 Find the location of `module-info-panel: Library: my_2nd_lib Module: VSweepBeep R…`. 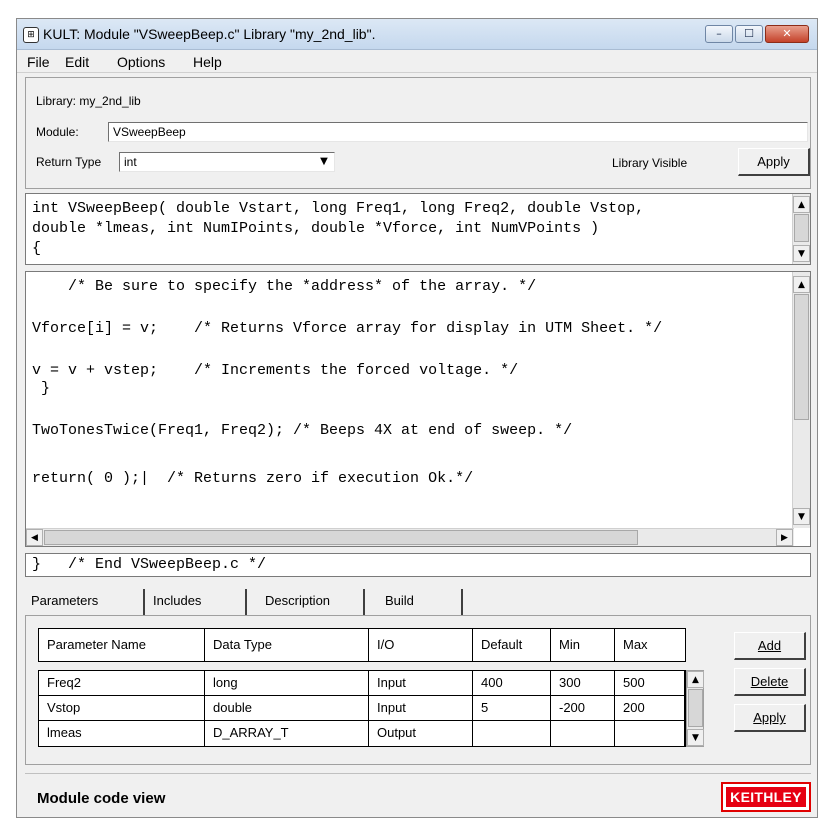

module-info-panel: Library: my_2nd_lib Module: VSweepBeep R… is located at coordinates (418, 133).